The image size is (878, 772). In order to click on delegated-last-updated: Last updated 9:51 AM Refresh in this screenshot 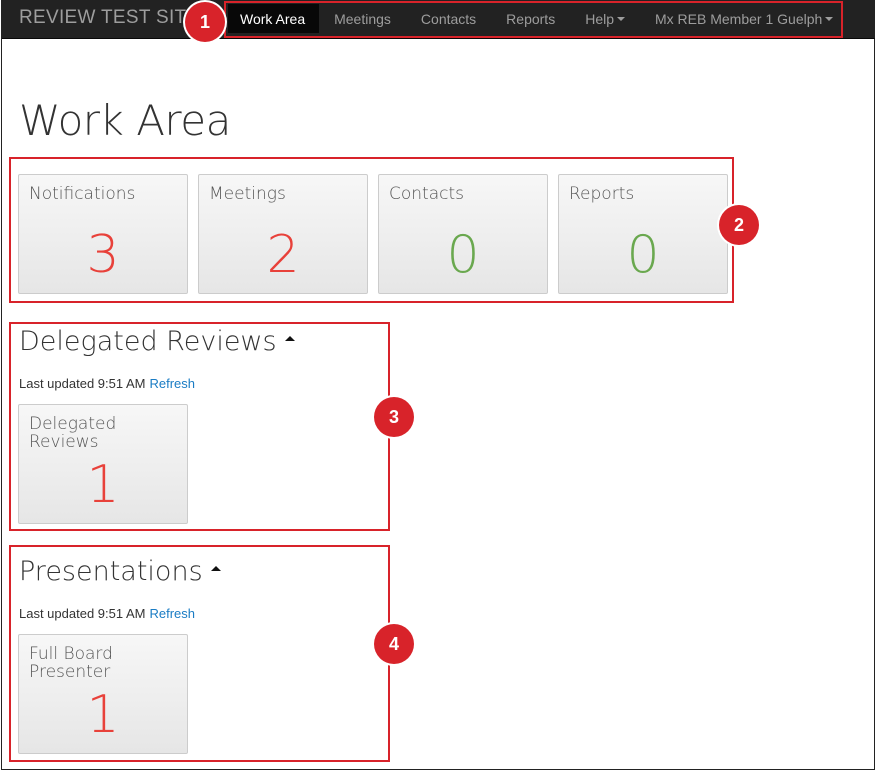, I will do `click(107, 383)`.